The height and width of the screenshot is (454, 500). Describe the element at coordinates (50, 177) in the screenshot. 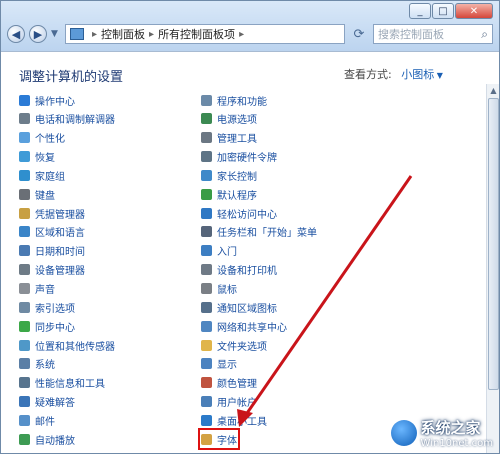

I see `item-label: 家庭组` at that location.